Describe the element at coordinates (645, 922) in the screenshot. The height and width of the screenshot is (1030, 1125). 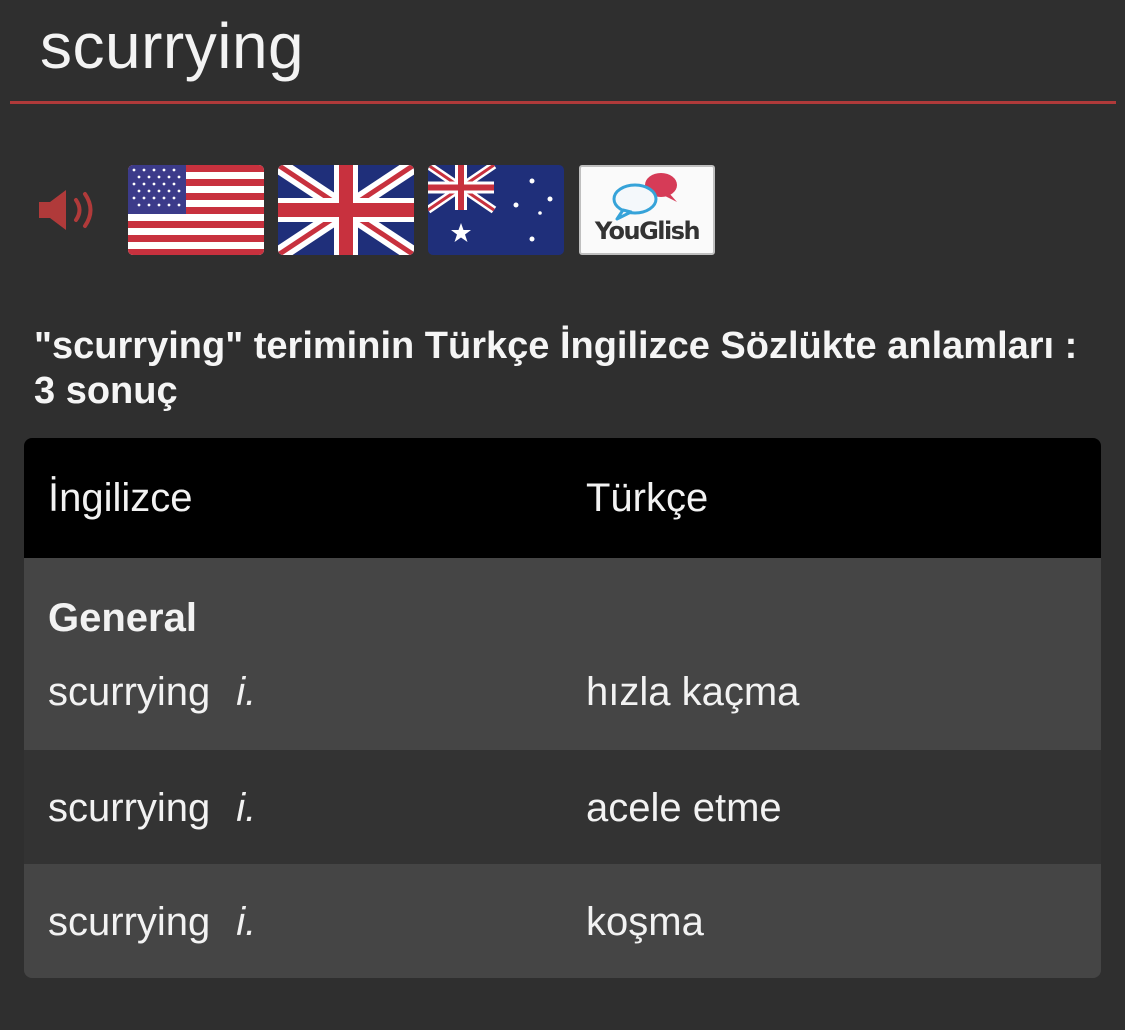
I see `translation-link: koşma` at that location.